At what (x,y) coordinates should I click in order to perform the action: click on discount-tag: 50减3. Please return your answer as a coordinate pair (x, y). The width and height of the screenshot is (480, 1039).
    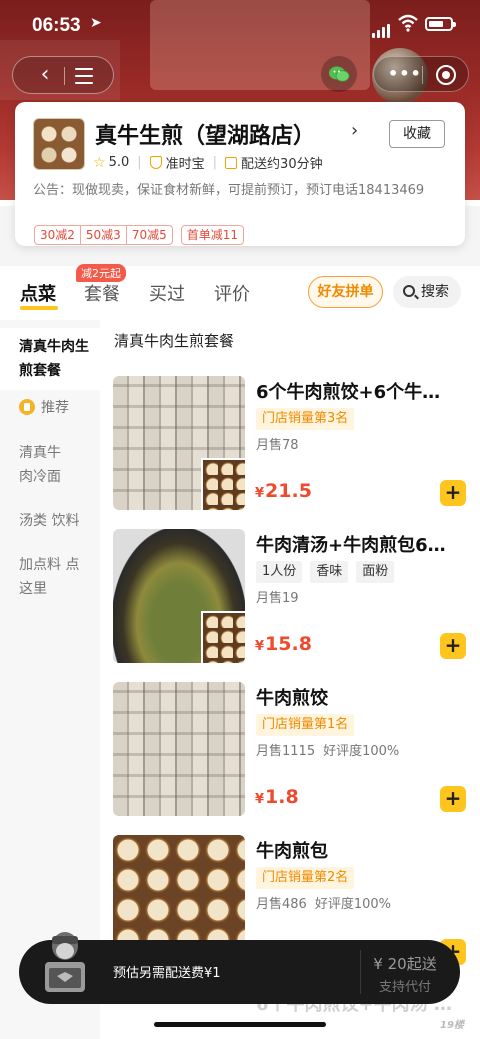
    Looking at the image, I should click on (102, 235).